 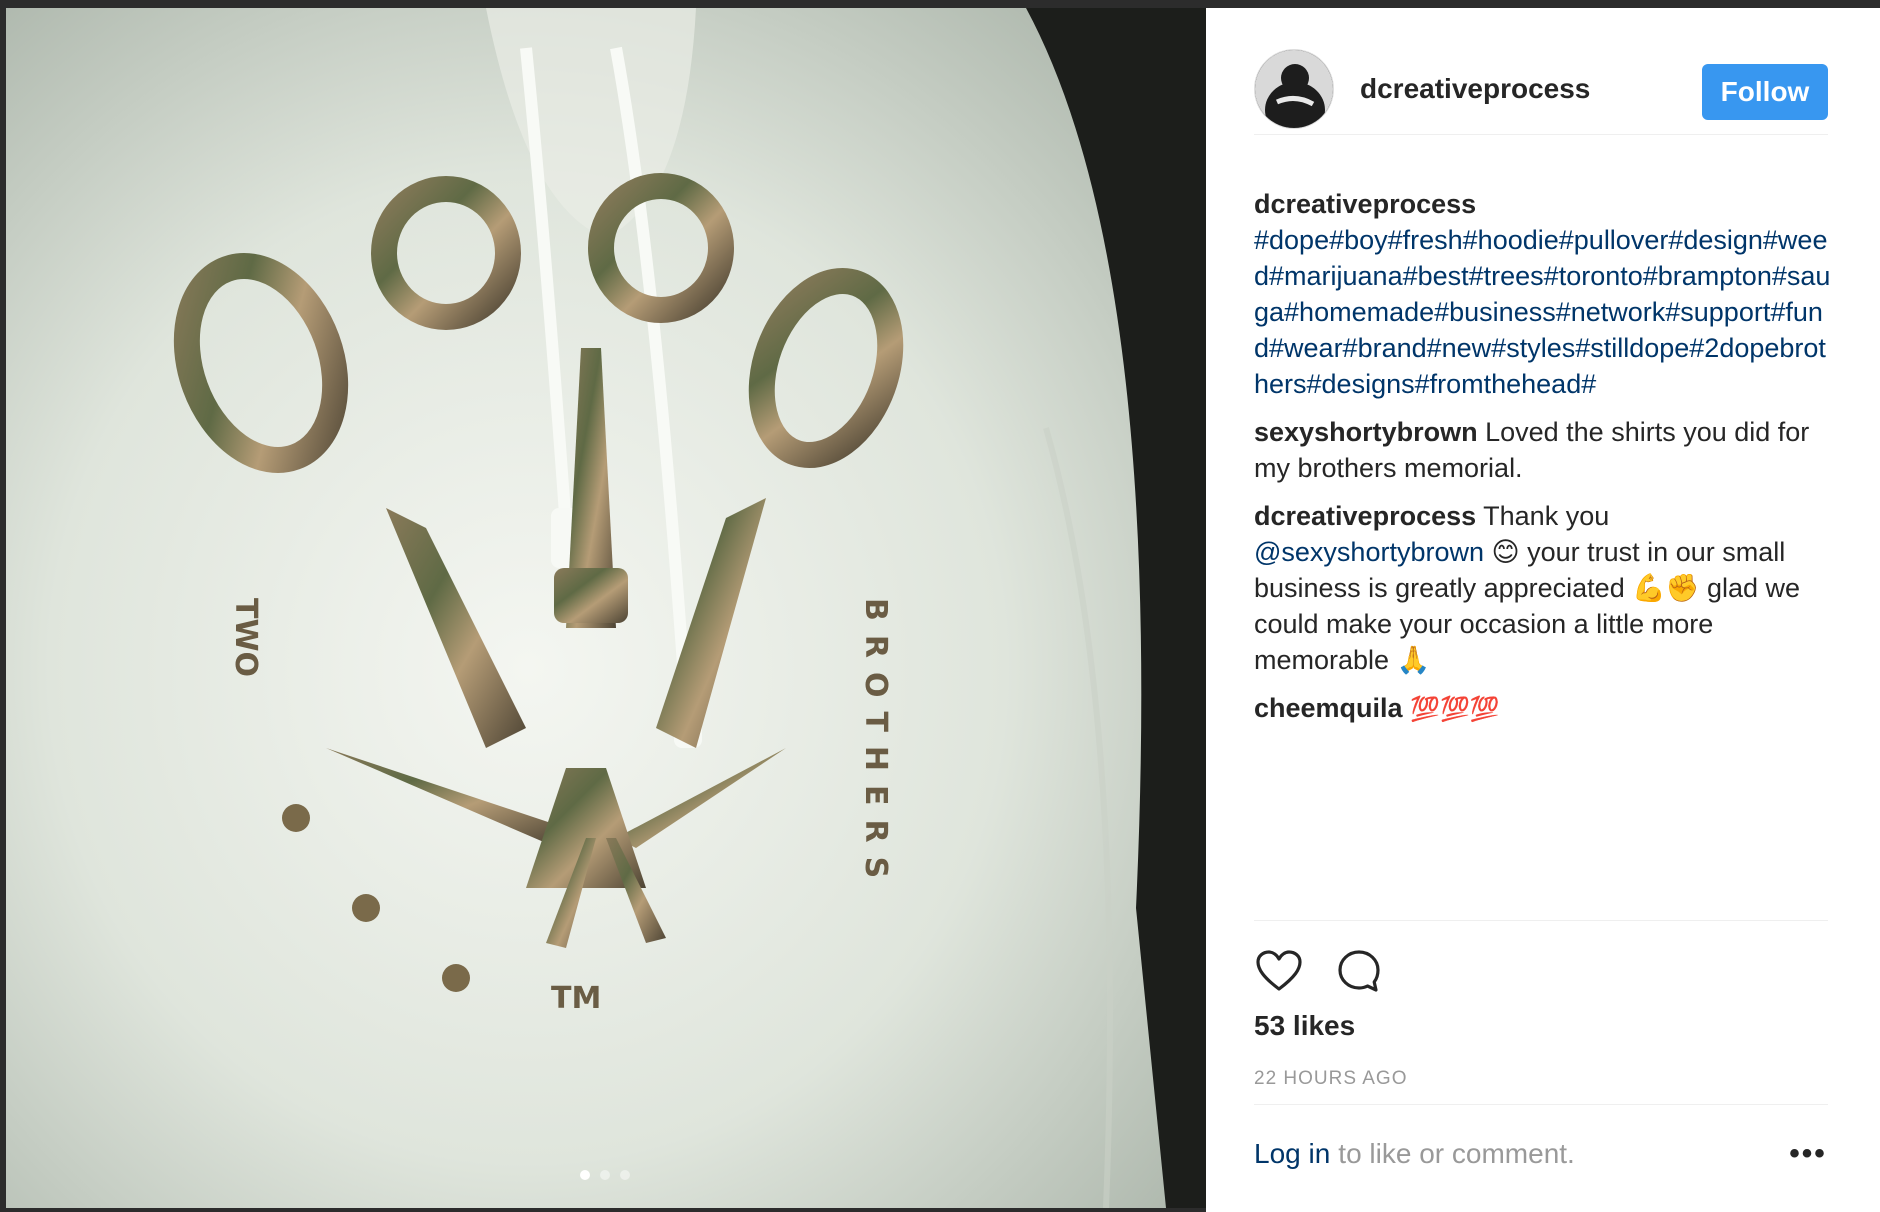 I want to click on comment-3: cheemquila 💯💯💯, so click(x=1544, y=708).